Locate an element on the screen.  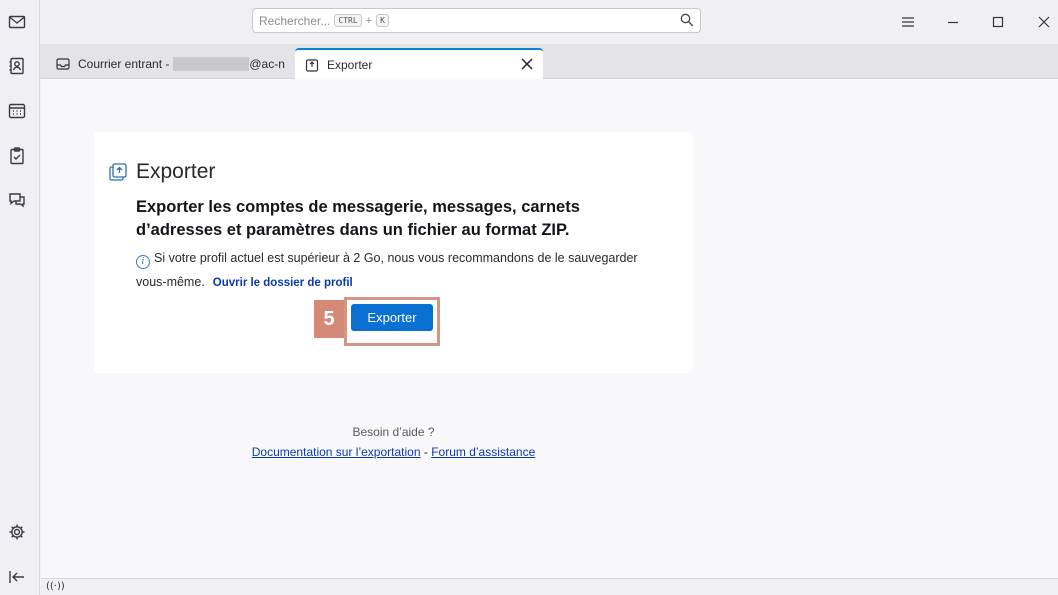
tab-inbox: Courrier entrant - @ac-n is located at coordinates (168, 63).